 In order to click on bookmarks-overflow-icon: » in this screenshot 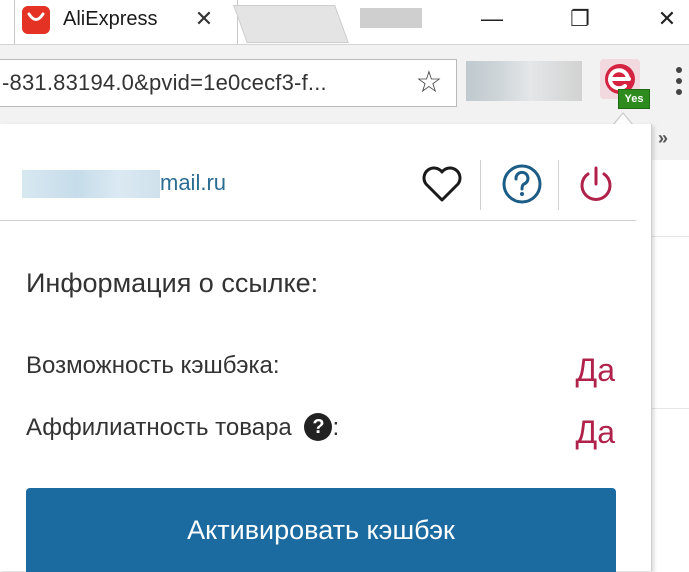, I will do `click(663, 138)`.